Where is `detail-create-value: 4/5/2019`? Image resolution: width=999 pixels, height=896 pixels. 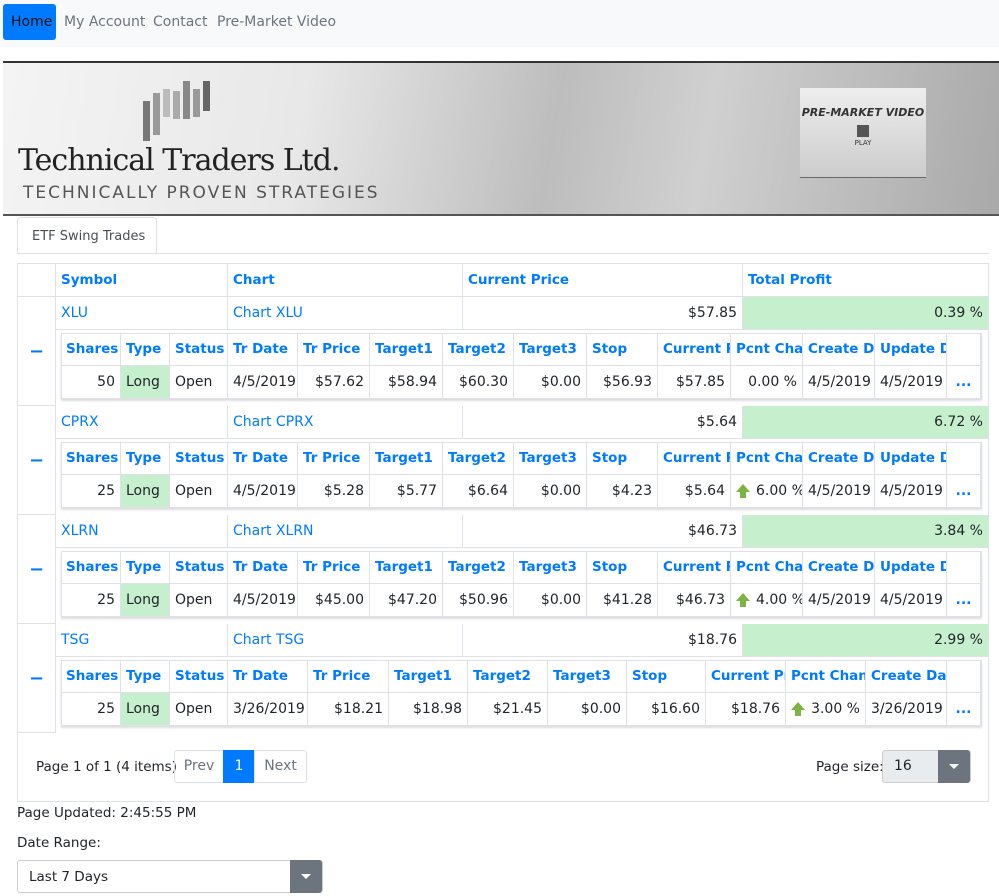 detail-create-value: 4/5/2019 is located at coordinates (839, 600).